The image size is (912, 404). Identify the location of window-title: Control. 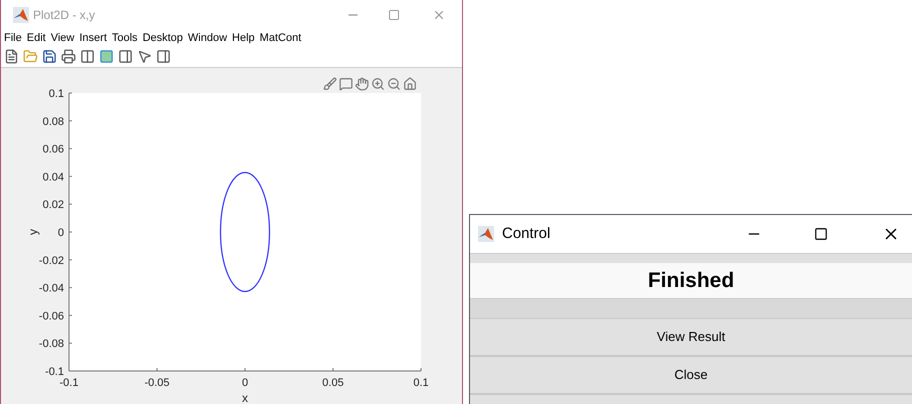
(527, 234).